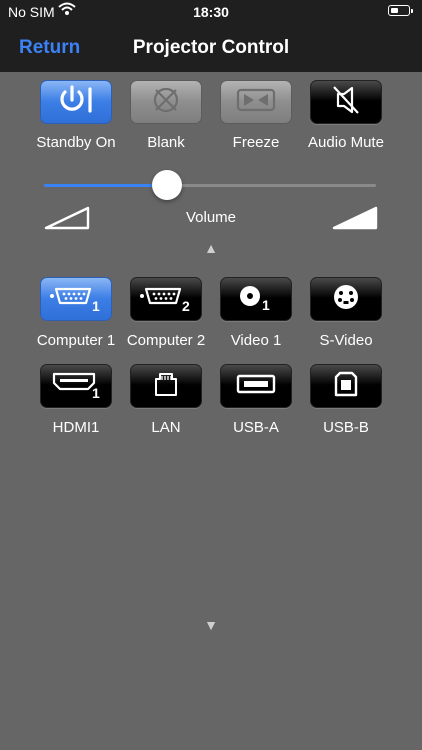 The height and width of the screenshot is (750, 422). I want to click on audio-mute-label: Audio Mute, so click(346, 142).